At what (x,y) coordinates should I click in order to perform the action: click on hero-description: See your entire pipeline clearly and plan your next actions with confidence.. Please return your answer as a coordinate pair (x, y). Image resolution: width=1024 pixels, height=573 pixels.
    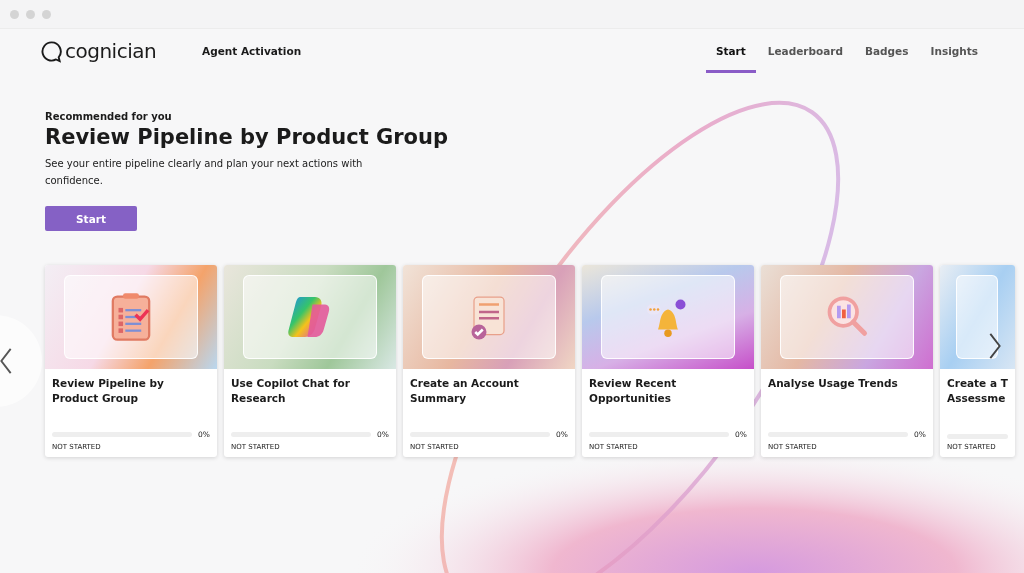
    Looking at the image, I should click on (204, 172).